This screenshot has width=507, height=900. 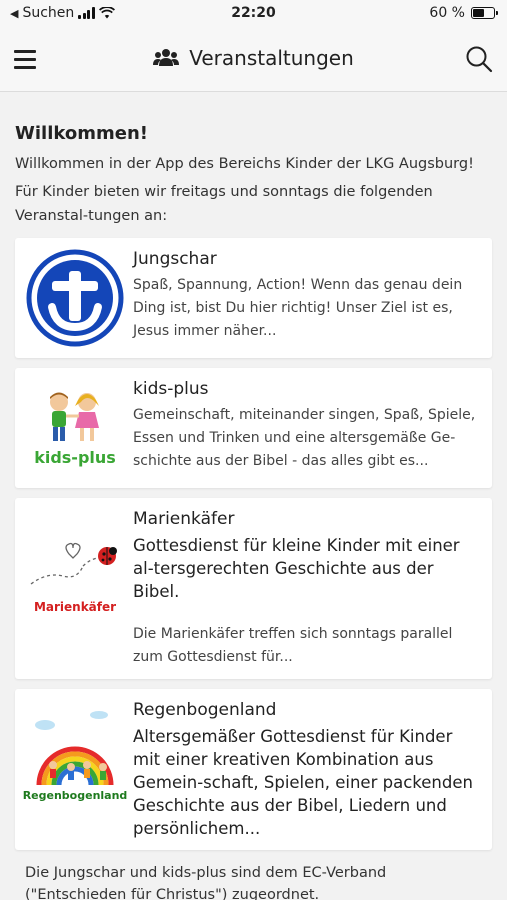 I want to click on page-title: Veranstaltungen, so click(x=271, y=58).